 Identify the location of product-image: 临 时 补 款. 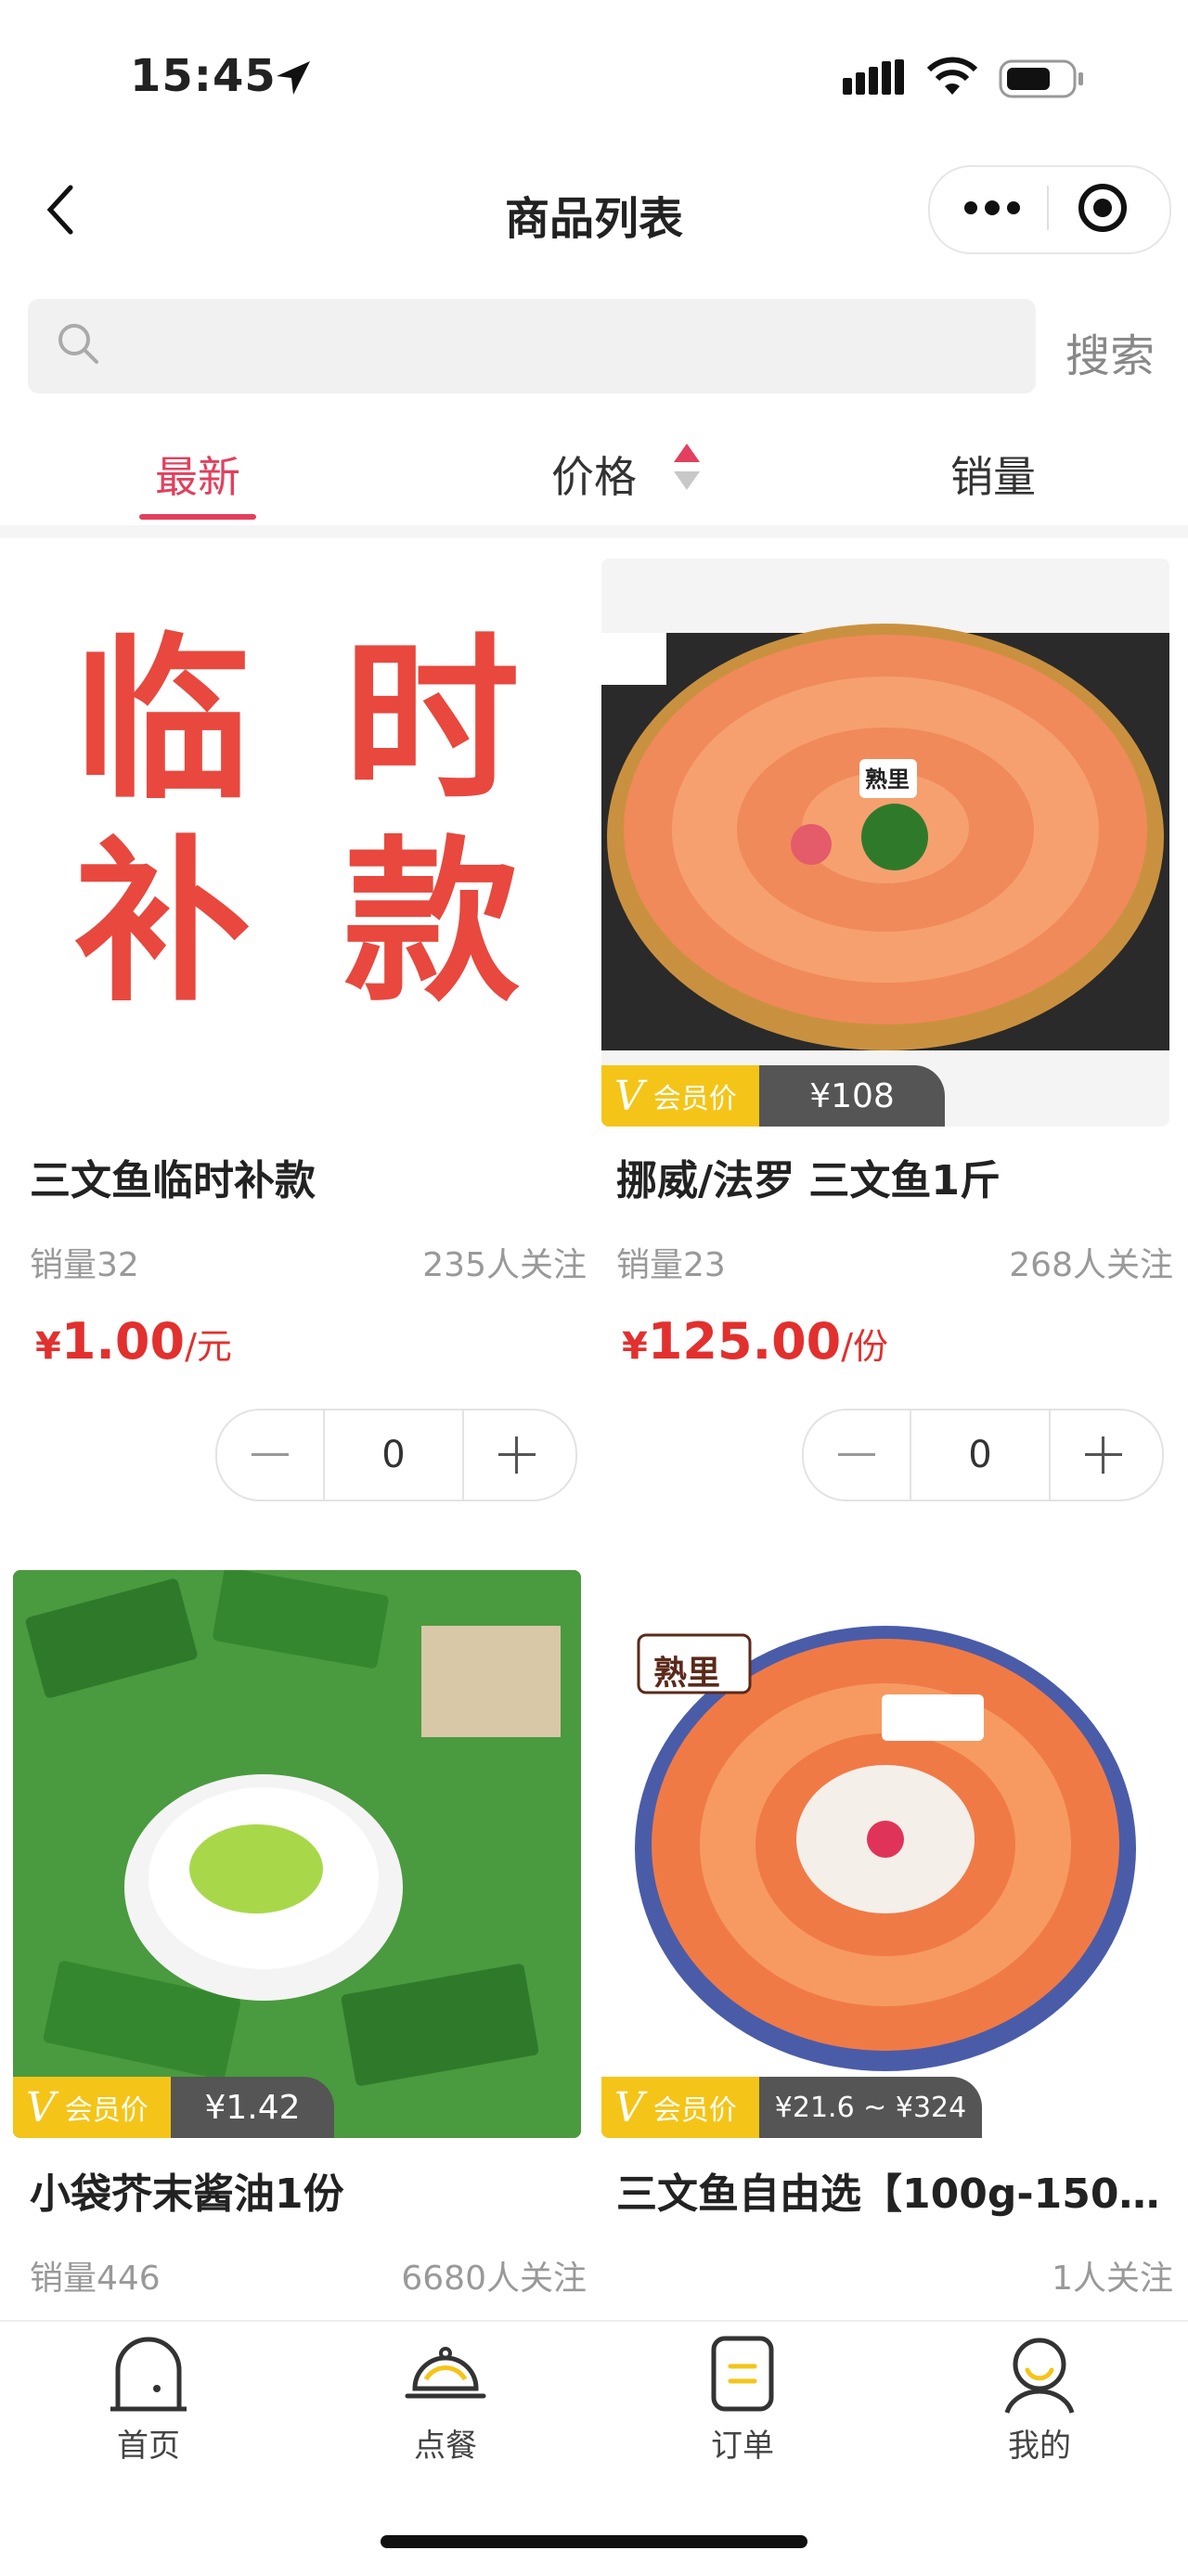
(297, 843).